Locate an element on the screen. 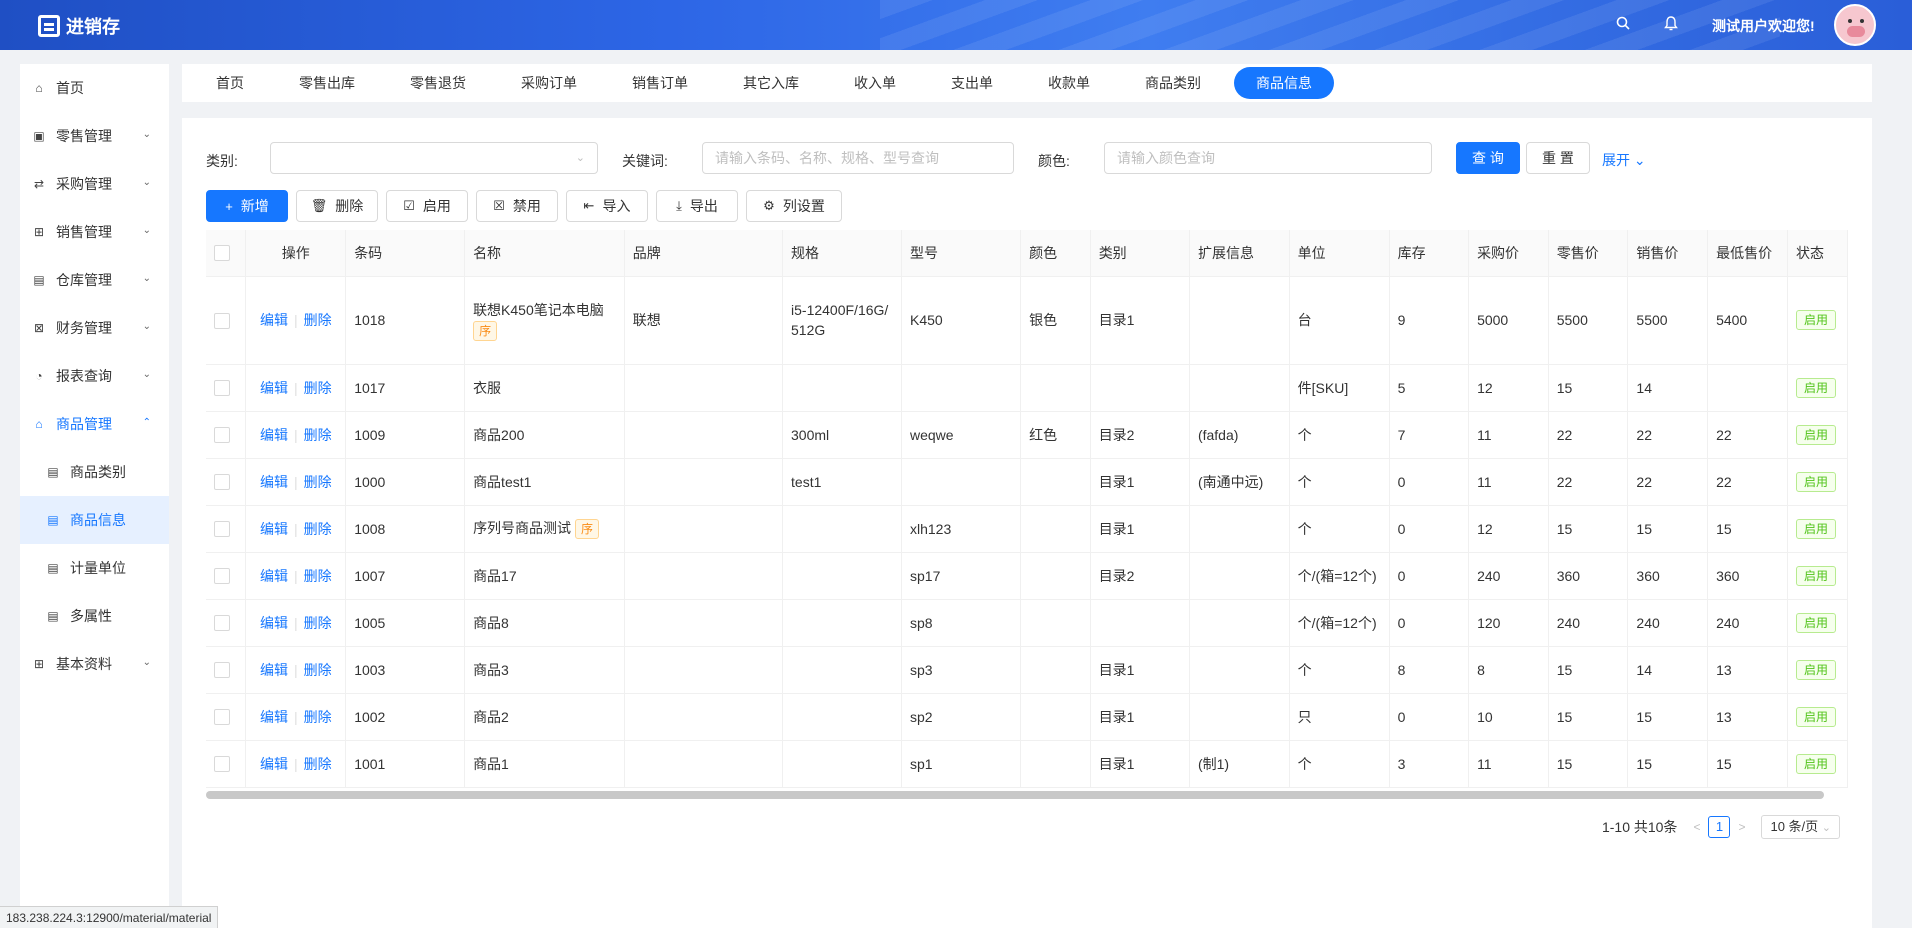  tab-goods-category: 商品类别 is located at coordinates (1173, 83).